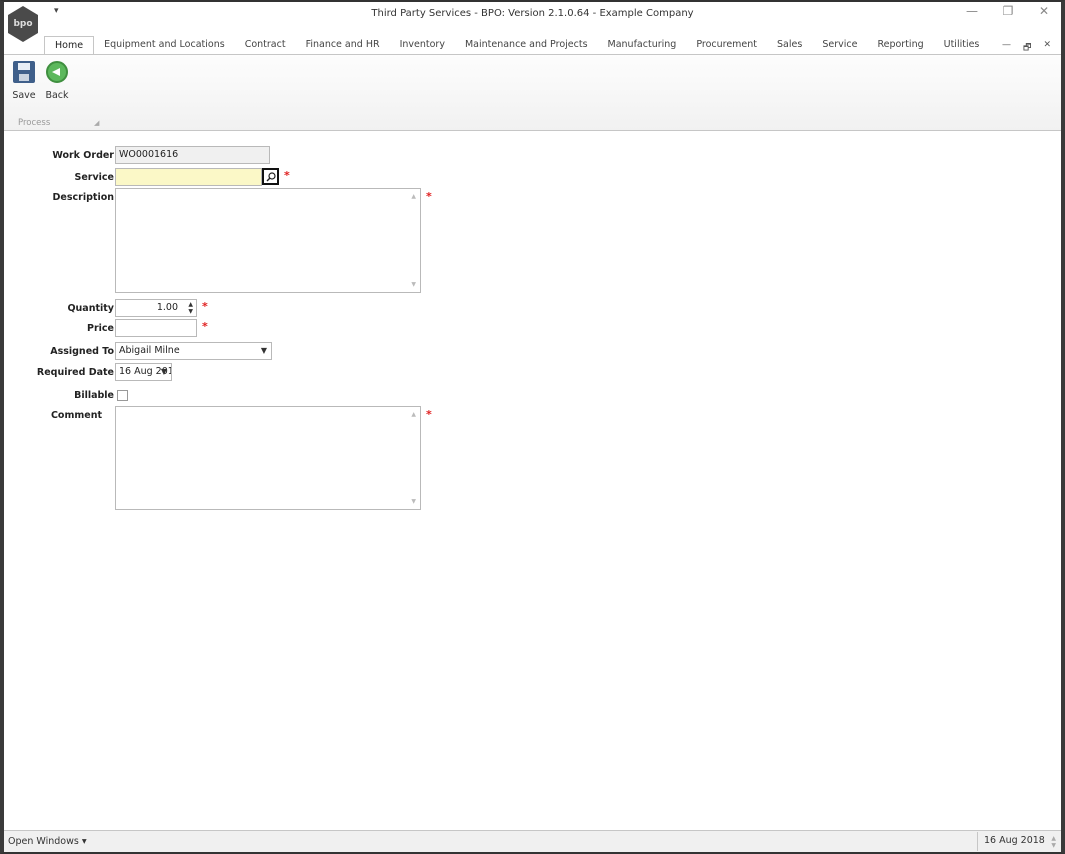  Describe the element at coordinates (264, 351) in the screenshot. I see `chevron-down-icon: ▼` at that location.